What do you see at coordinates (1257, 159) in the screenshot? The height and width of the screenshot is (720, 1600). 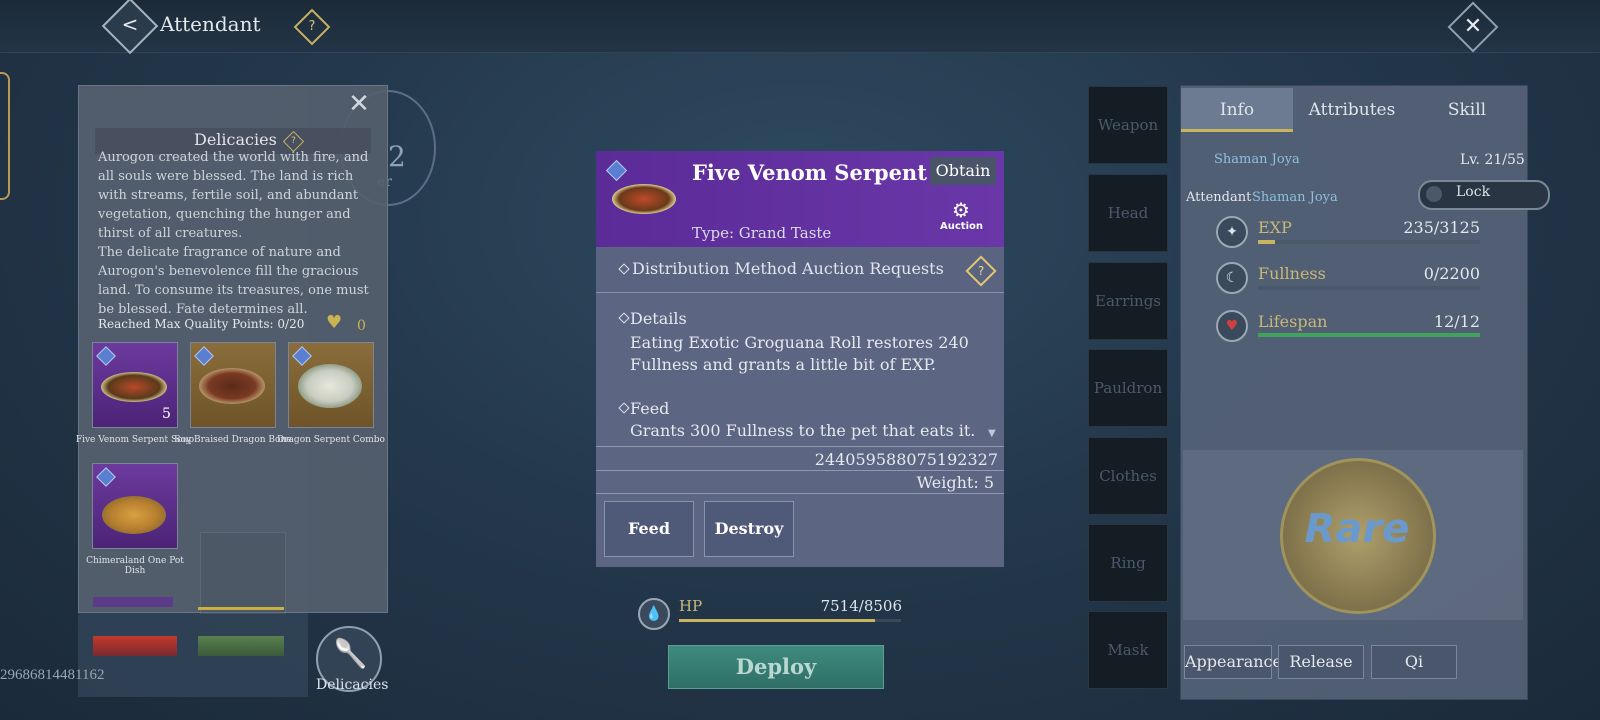 I see `pet-name: Shaman Joya` at bounding box center [1257, 159].